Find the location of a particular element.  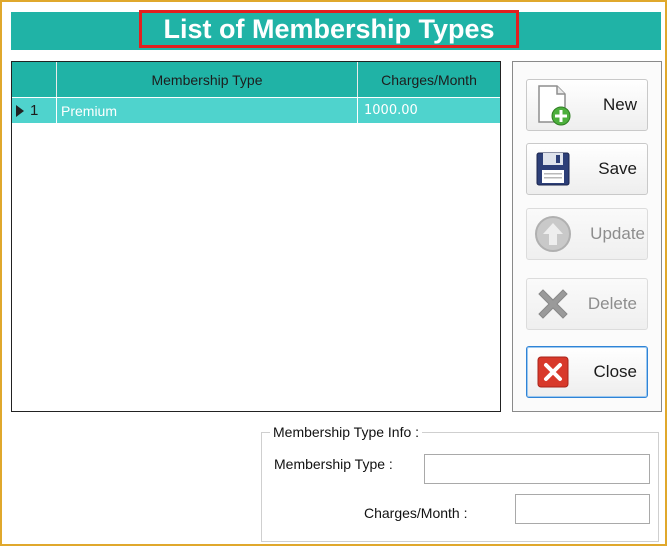

row-selector: 1 is located at coordinates (34, 110).